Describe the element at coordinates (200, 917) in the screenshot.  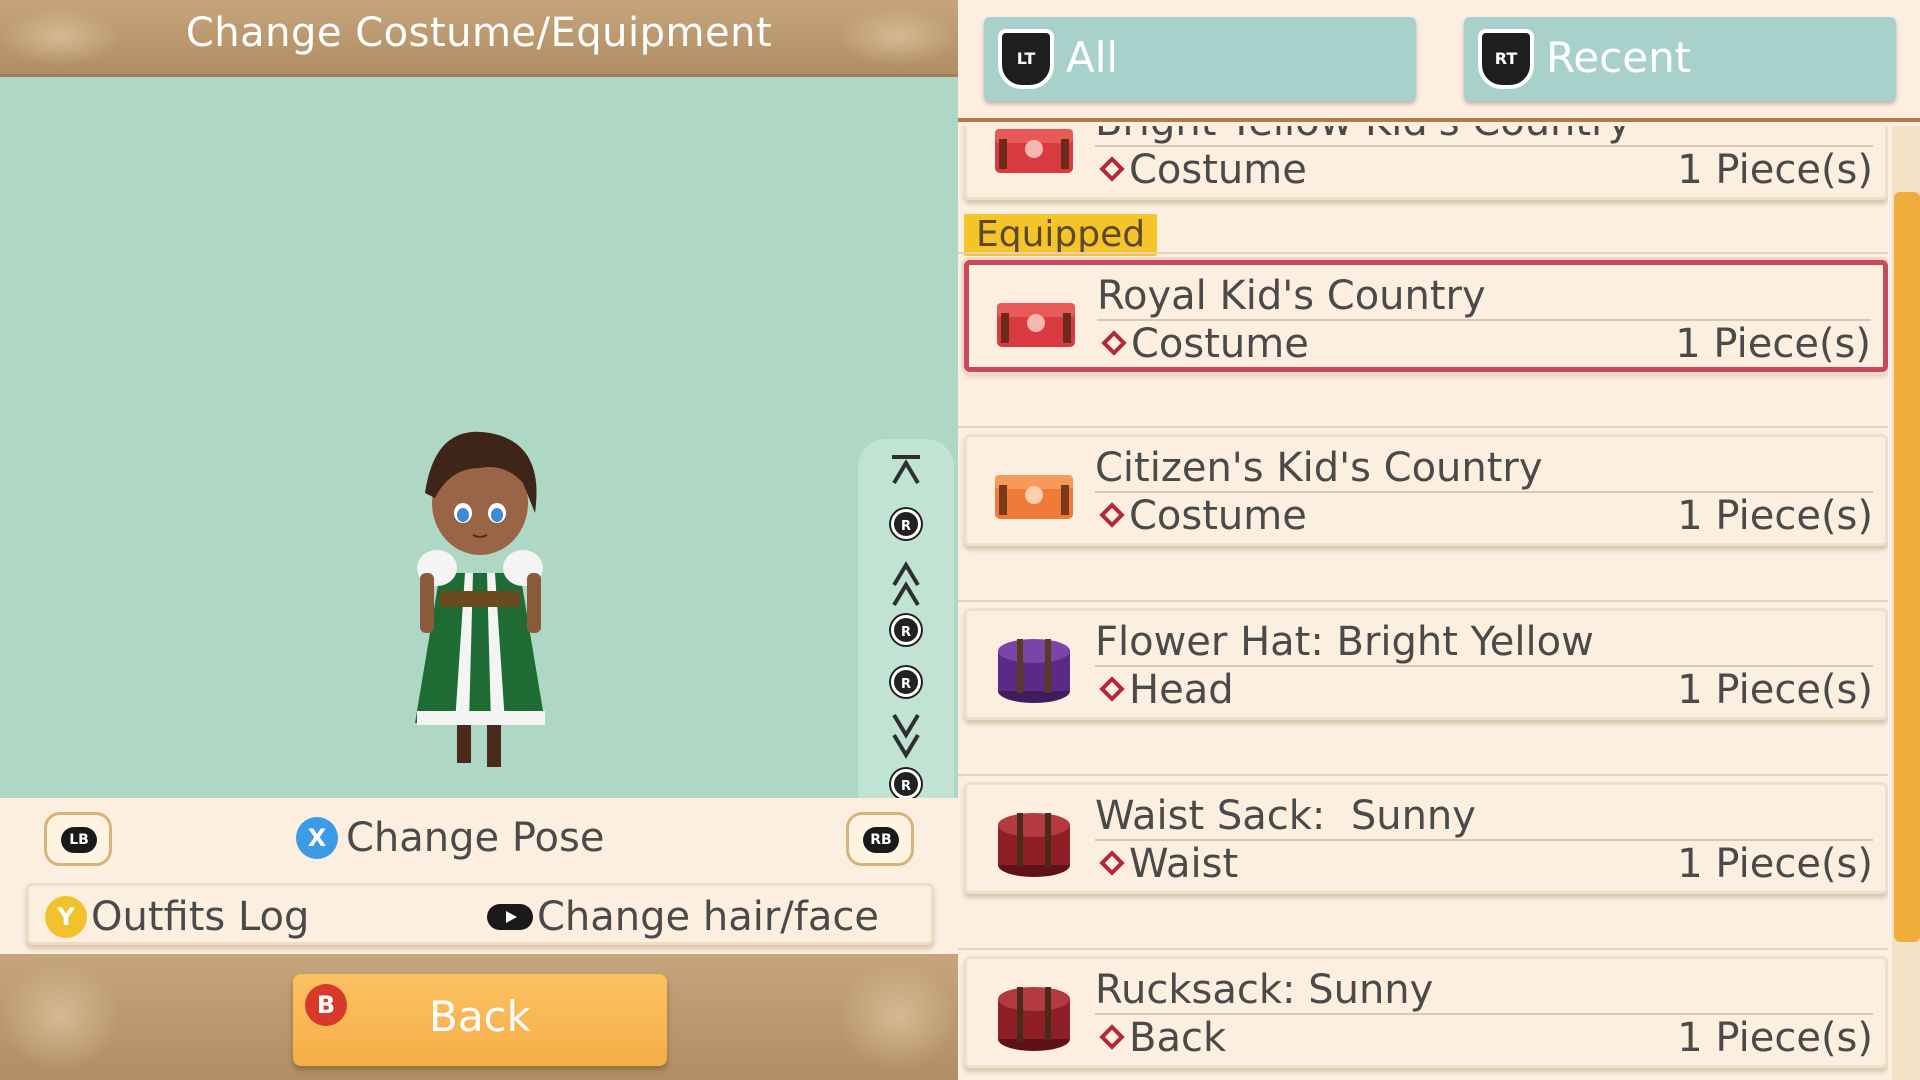
I see `outfits-log-label: Outfits Log` at that location.